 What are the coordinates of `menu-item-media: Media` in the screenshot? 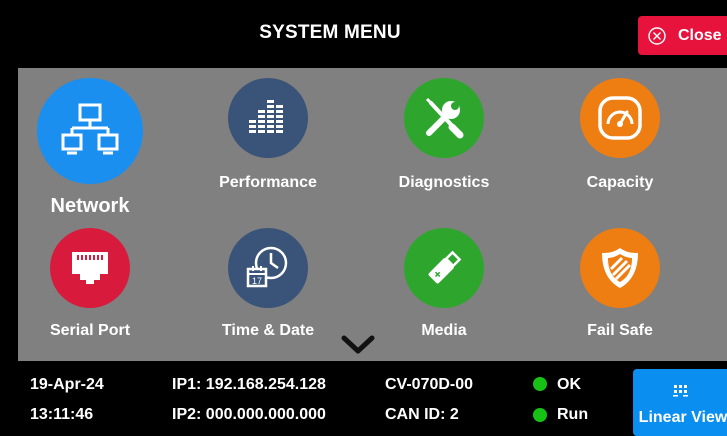 It's located at (444, 283).